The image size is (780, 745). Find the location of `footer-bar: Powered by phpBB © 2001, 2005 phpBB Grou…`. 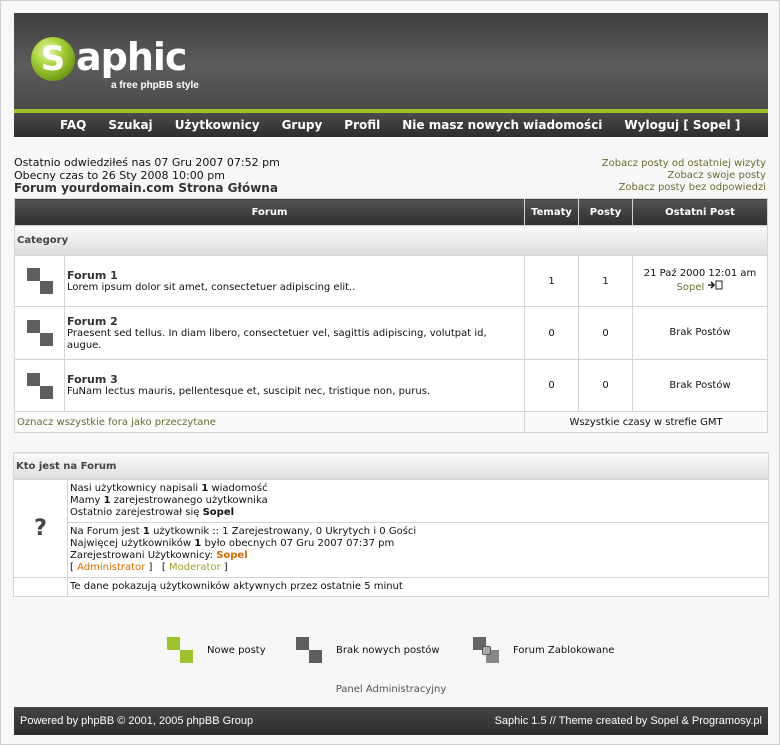

footer-bar: Powered by phpBB © 2001, 2005 phpBB Grou… is located at coordinates (391, 721).